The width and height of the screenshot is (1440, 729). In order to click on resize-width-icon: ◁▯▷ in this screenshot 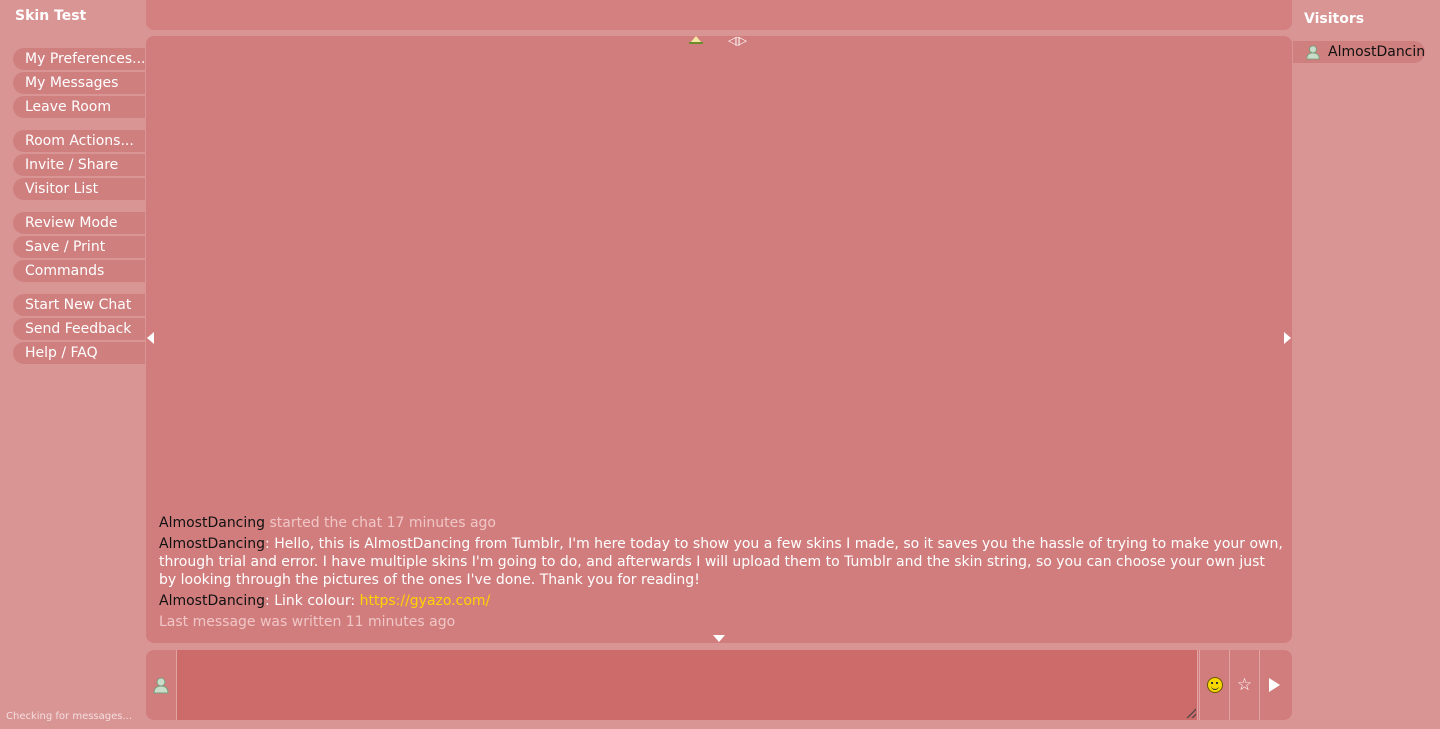, I will do `click(738, 41)`.